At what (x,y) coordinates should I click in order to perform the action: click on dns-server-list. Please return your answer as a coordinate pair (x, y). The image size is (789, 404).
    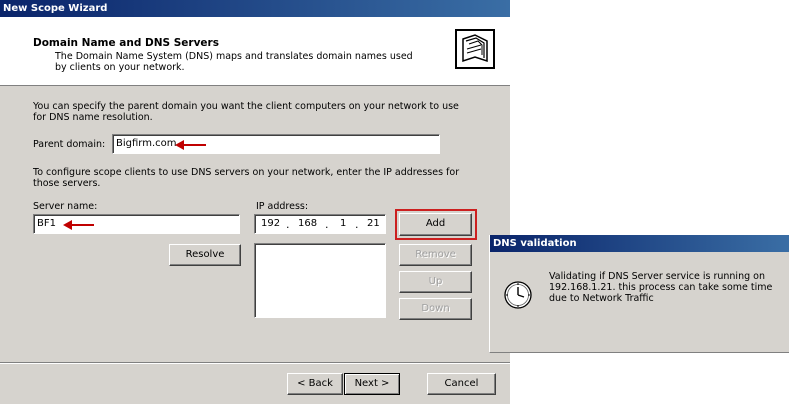
    Looking at the image, I should click on (320, 280).